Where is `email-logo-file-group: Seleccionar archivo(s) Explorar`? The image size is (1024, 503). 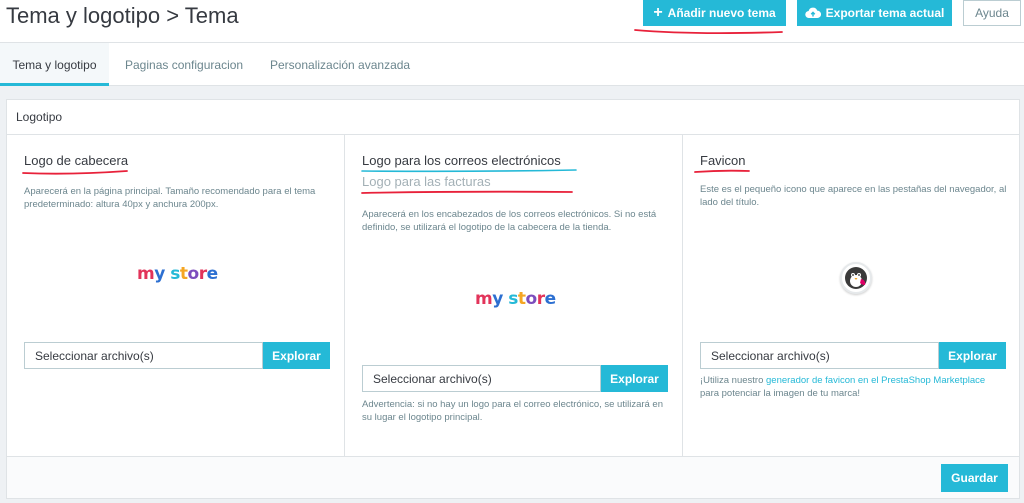 email-logo-file-group: Seleccionar archivo(s) Explorar is located at coordinates (515, 378).